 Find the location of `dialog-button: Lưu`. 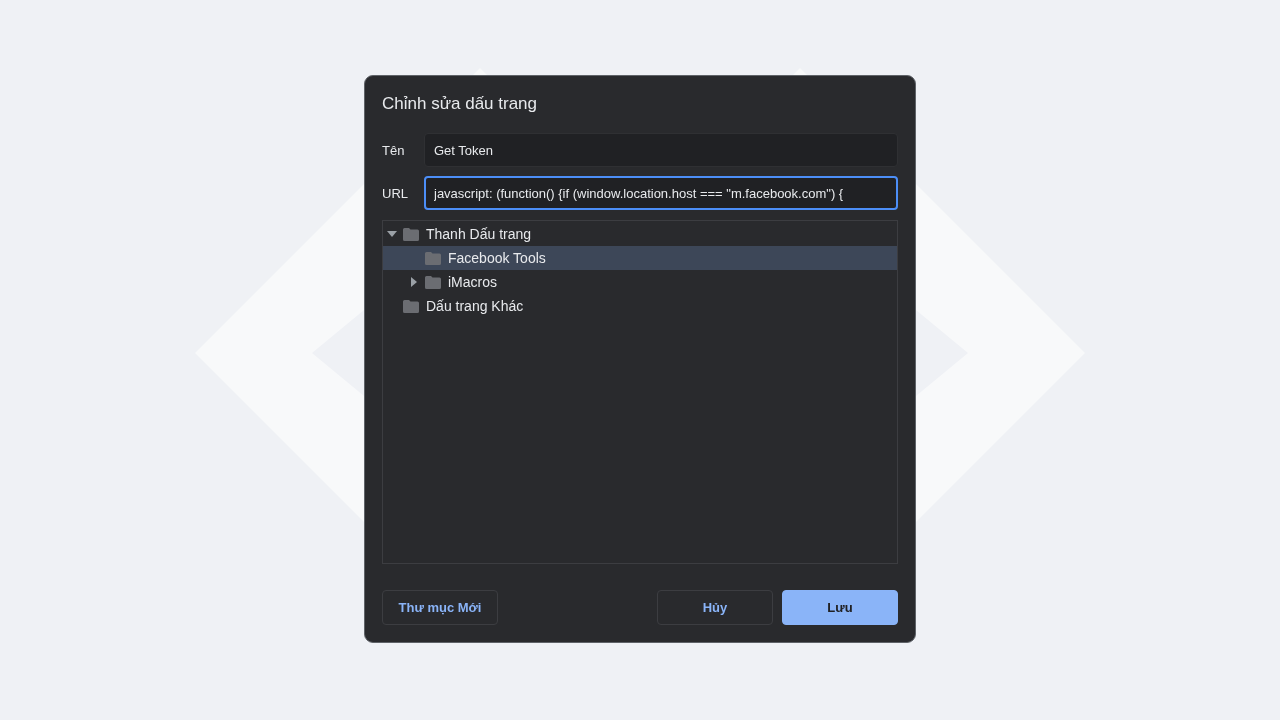

dialog-button: Lưu is located at coordinates (840, 607).